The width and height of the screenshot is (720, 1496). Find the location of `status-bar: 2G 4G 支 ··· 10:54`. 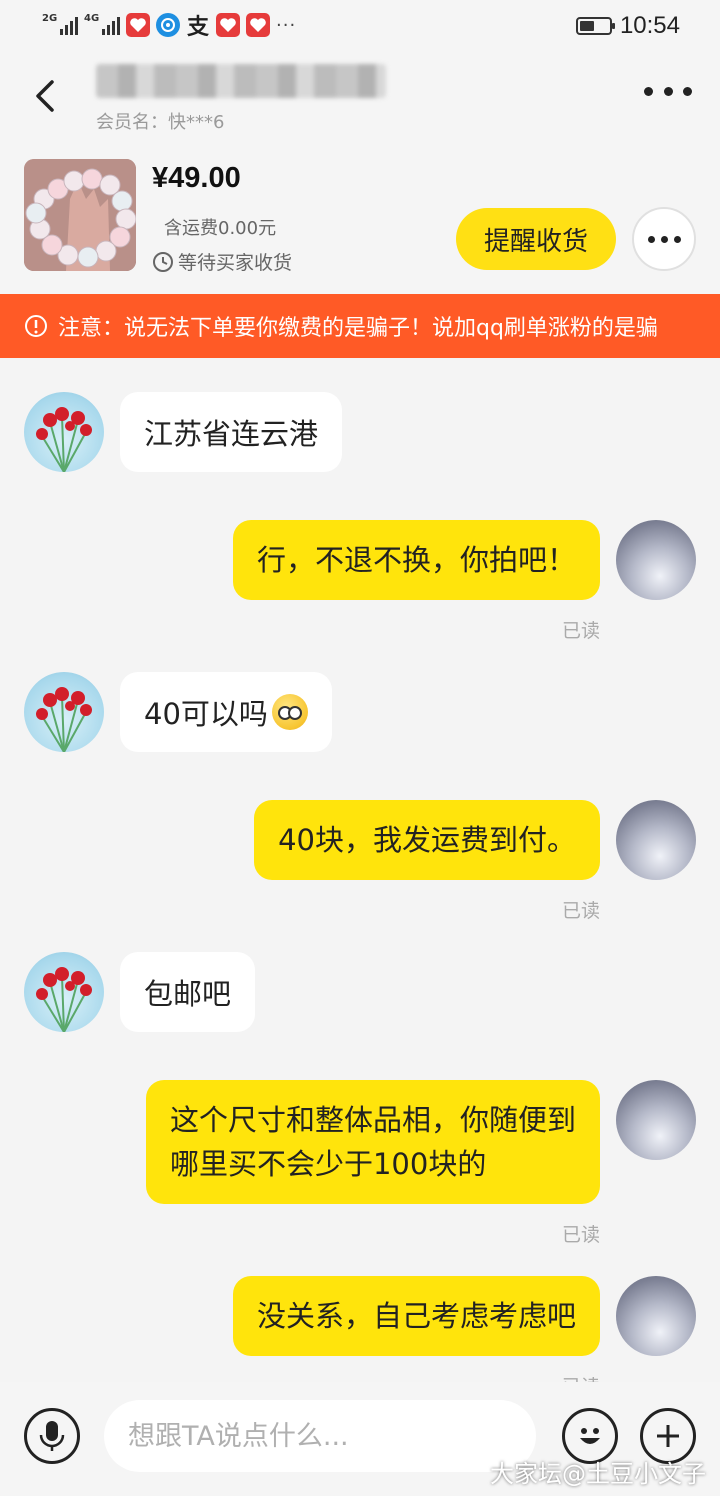

status-bar: 2G 4G 支 ··· 10:54 is located at coordinates (360, 25).